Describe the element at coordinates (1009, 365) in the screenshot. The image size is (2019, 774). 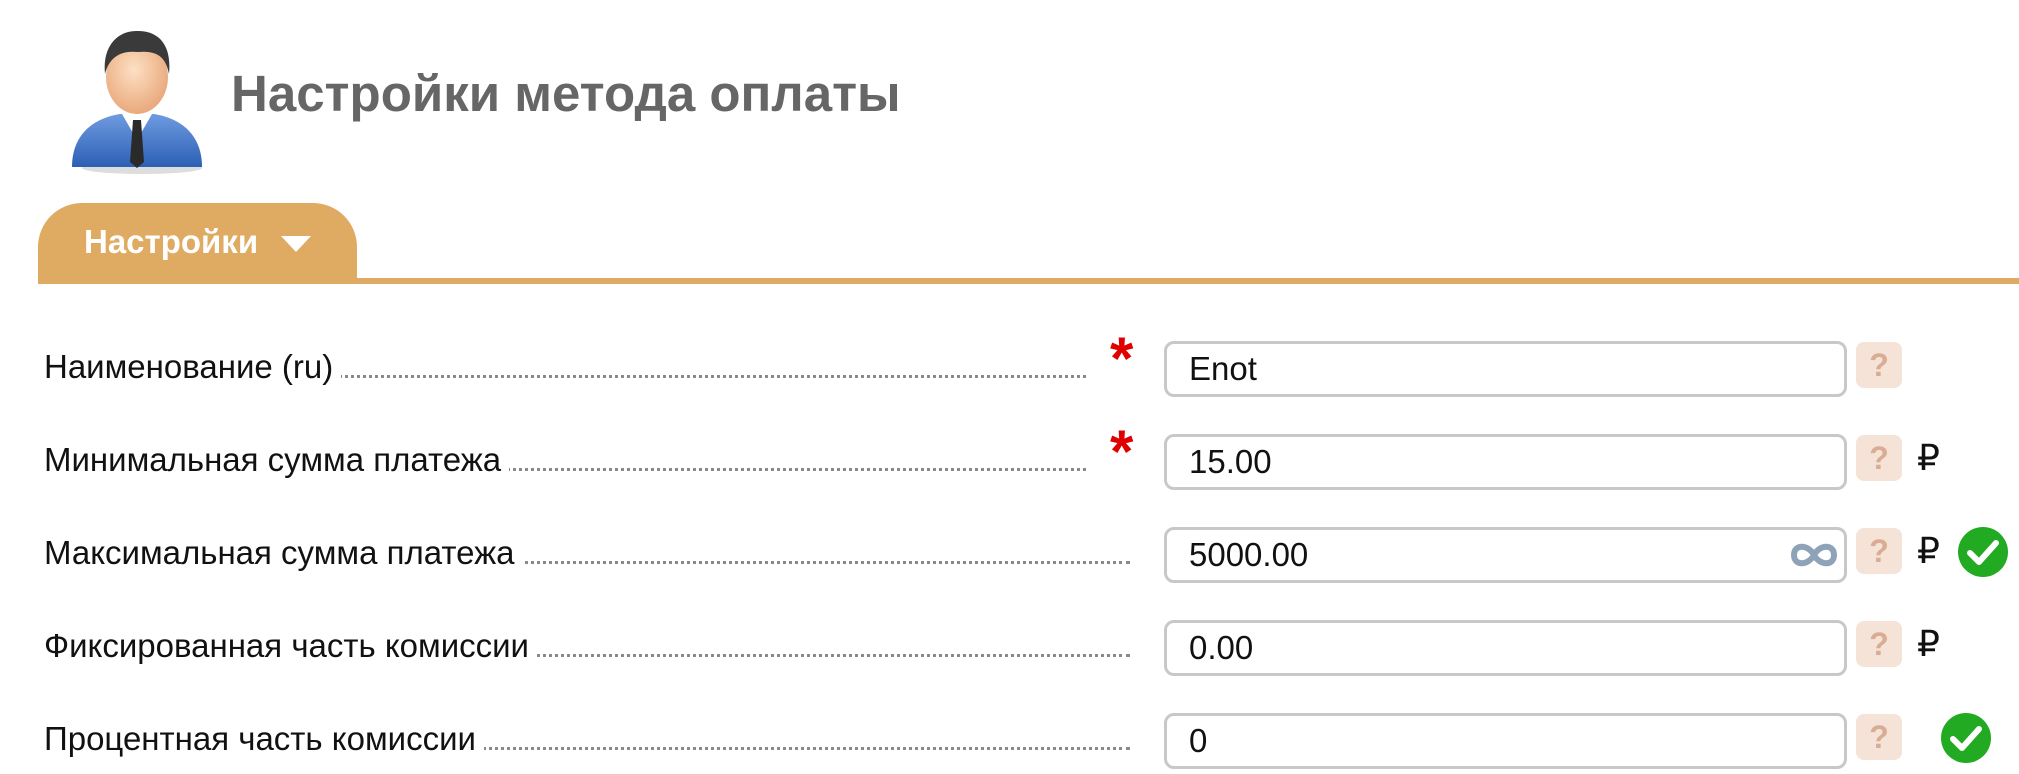
I see `form-row-name: Наименование (ru) * ?` at that location.